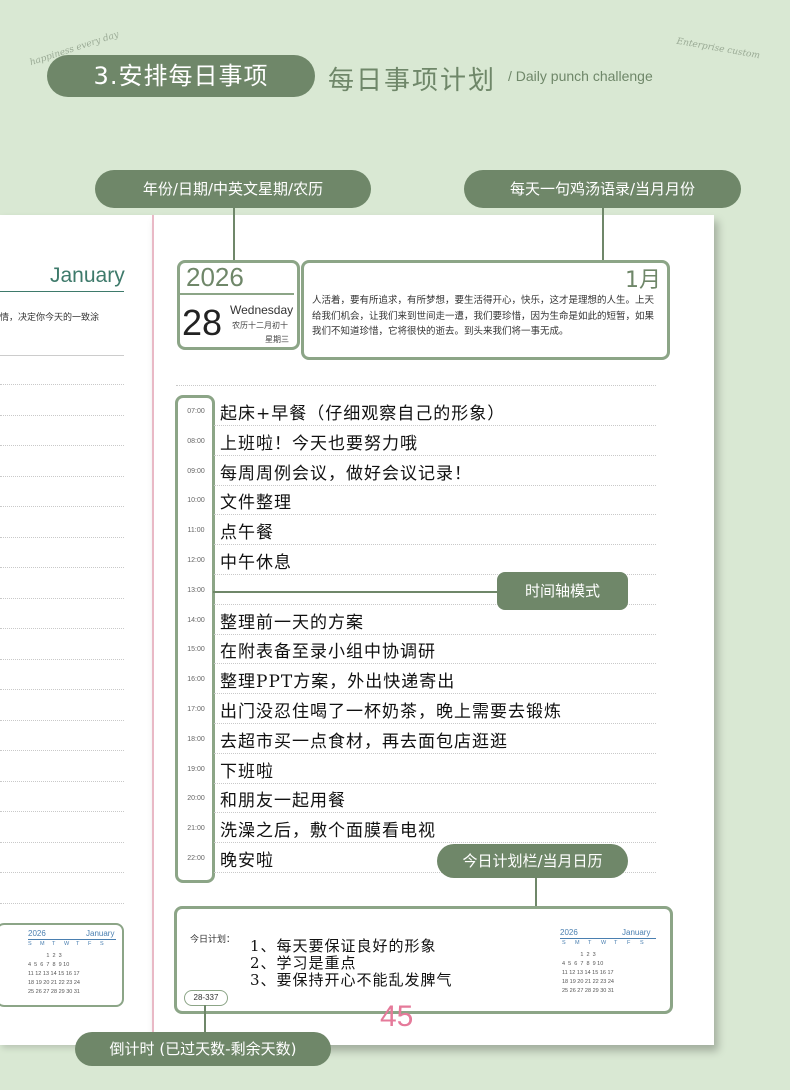 The height and width of the screenshot is (1090, 790). Describe the element at coordinates (636, 932) in the screenshot. I see `right-cal-month: January` at that location.